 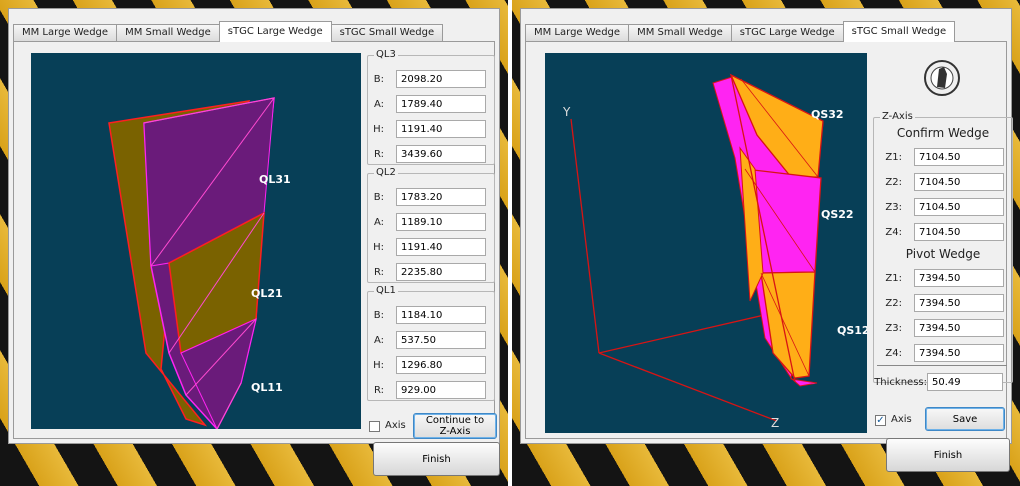 I want to click on group-title-ql2: QL2, so click(x=386, y=172).